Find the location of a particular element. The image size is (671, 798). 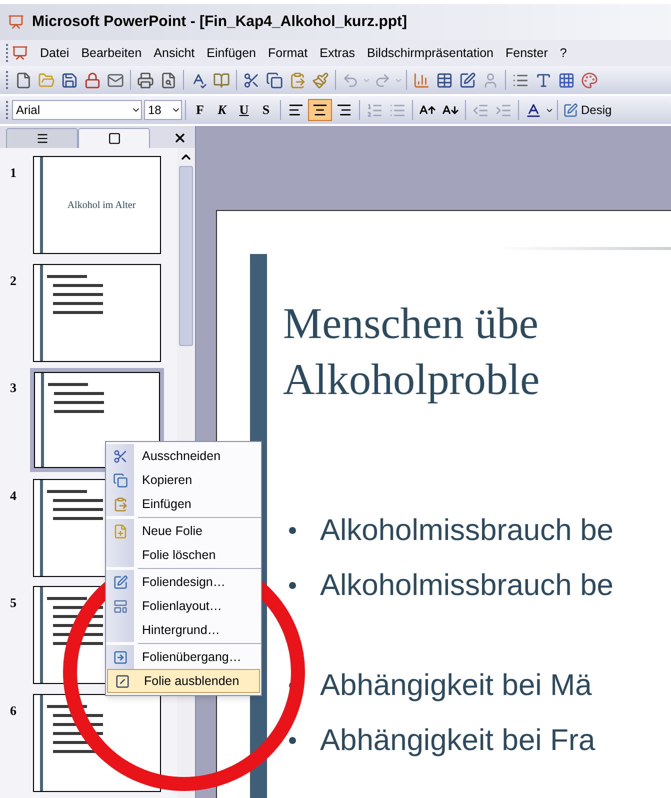

slide-title: Menschen übe is located at coordinates (411, 324).